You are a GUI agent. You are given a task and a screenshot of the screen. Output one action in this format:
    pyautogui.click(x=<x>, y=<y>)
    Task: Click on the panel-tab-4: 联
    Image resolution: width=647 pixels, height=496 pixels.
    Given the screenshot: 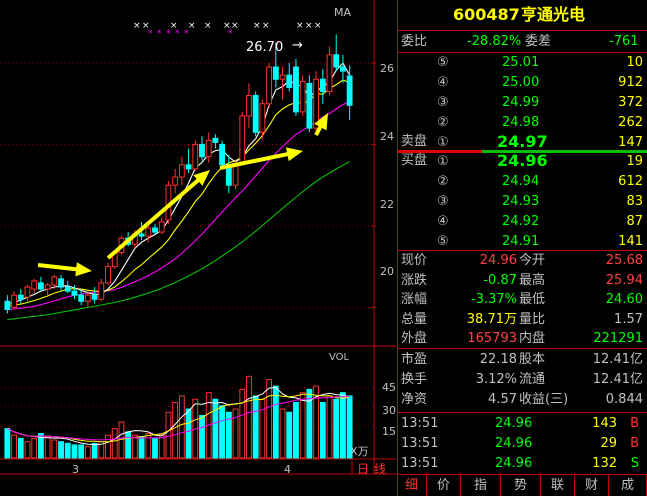 What is the action you would take?
    pyautogui.click(x=558, y=485)
    